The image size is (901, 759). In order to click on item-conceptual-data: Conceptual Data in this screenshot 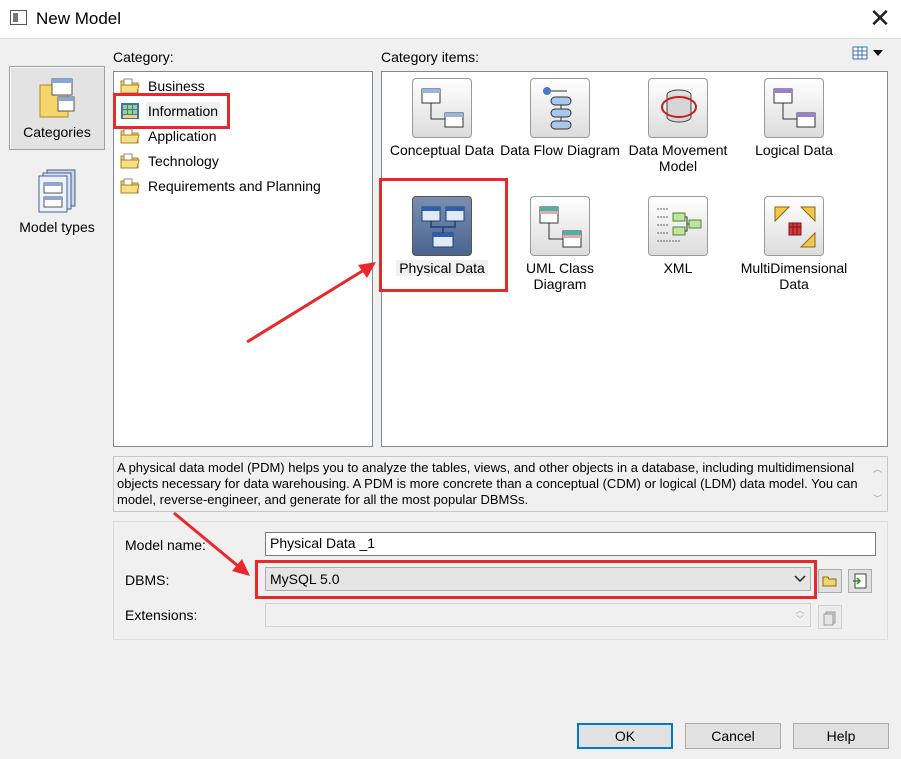, I will do `click(442, 118)`.